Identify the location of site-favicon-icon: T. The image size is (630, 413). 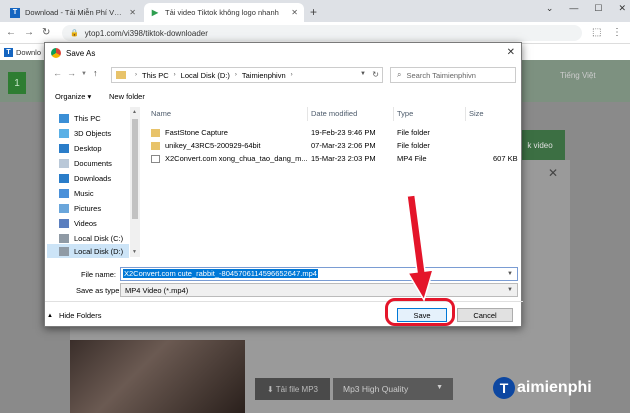
(15, 12).